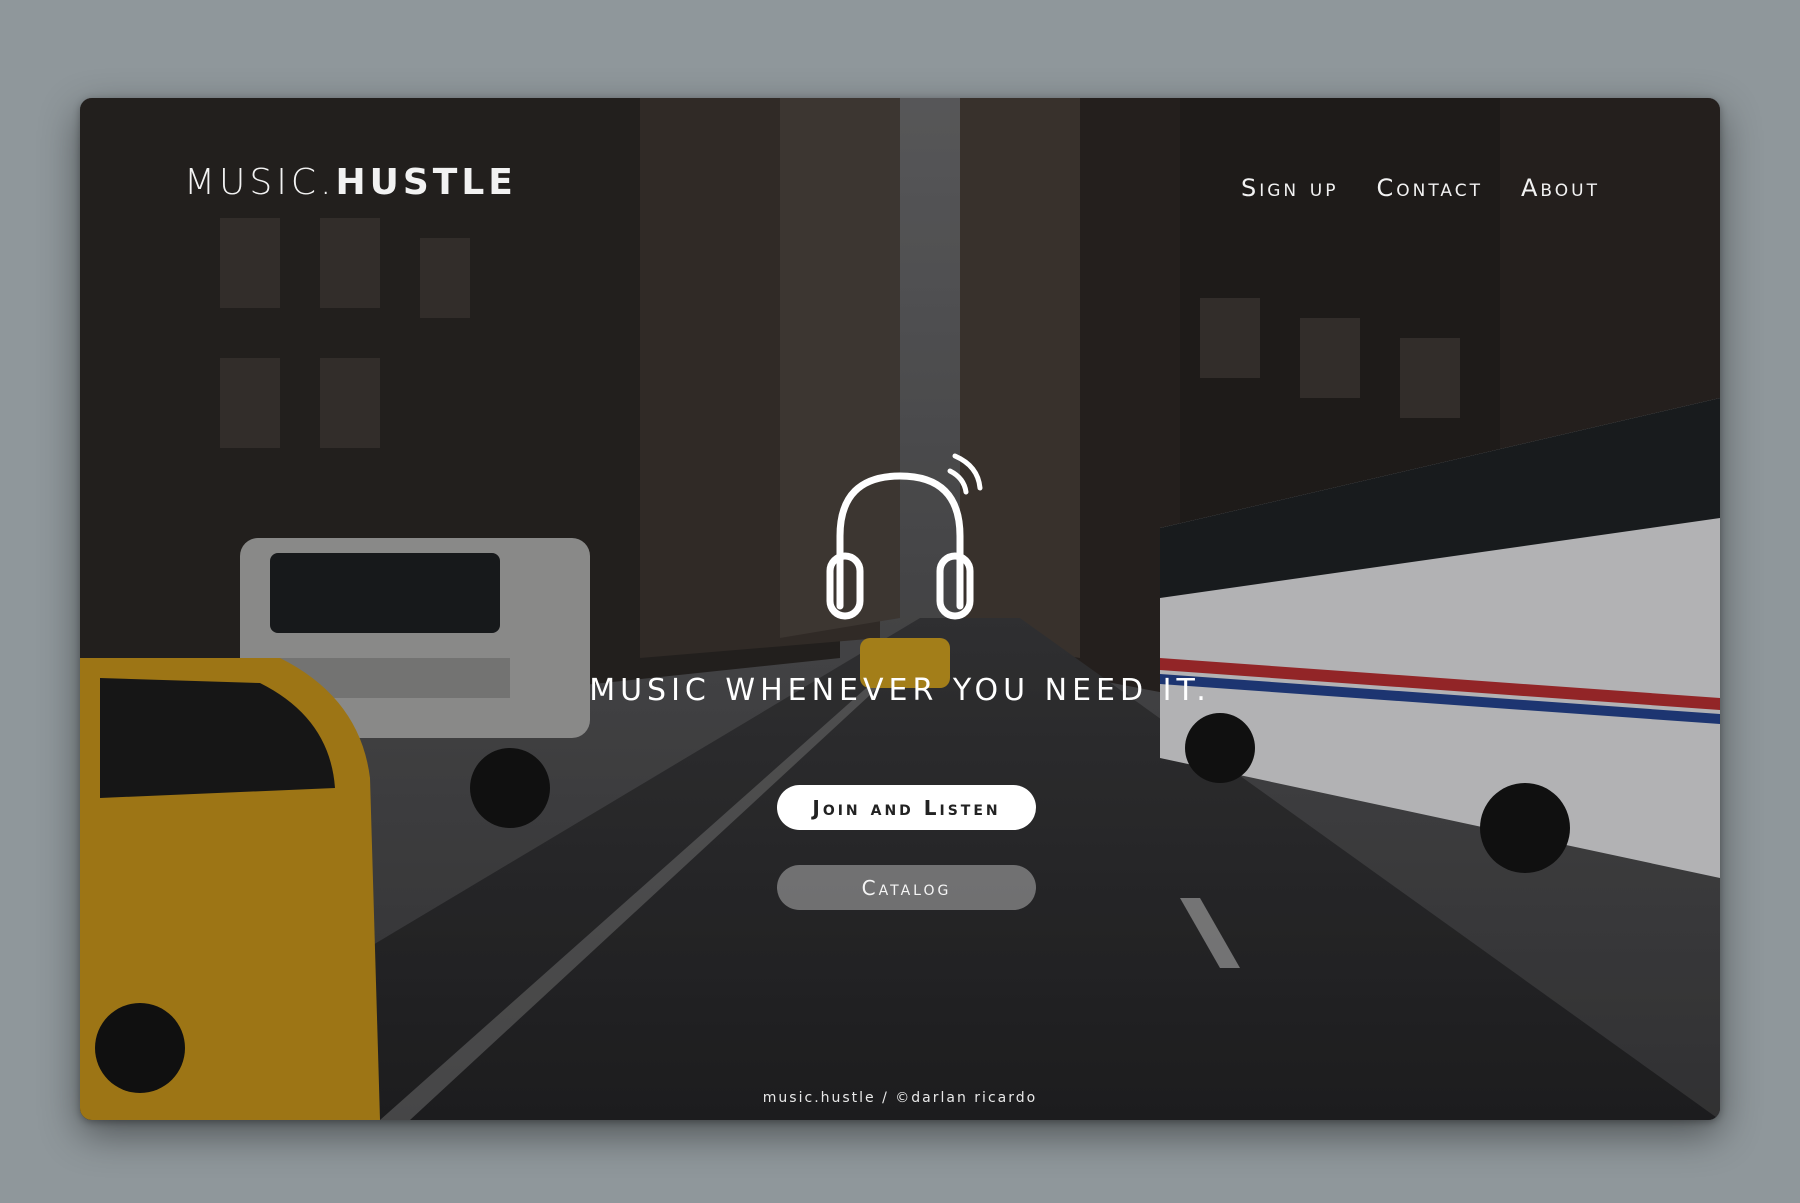 The image size is (1800, 1203). Describe the element at coordinates (1289, 188) in the screenshot. I see `nav-sign-up: Sign up` at that location.